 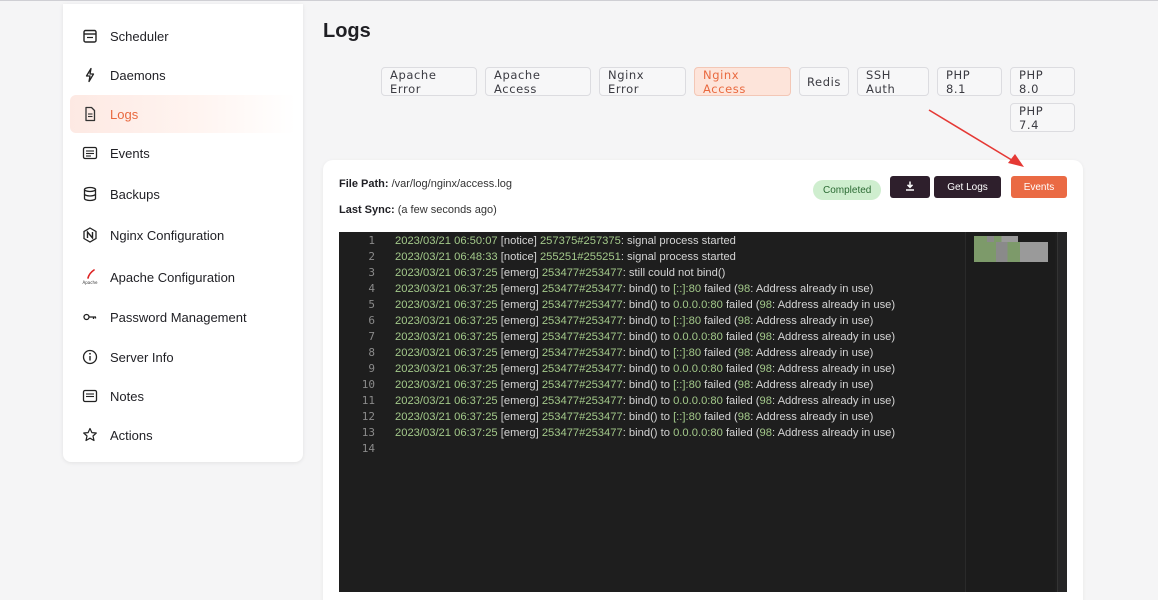 What do you see at coordinates (183, 75) in the screenshot?
I see `sidebar-item-daemons: Daemons` at bounding box center [183, 75].